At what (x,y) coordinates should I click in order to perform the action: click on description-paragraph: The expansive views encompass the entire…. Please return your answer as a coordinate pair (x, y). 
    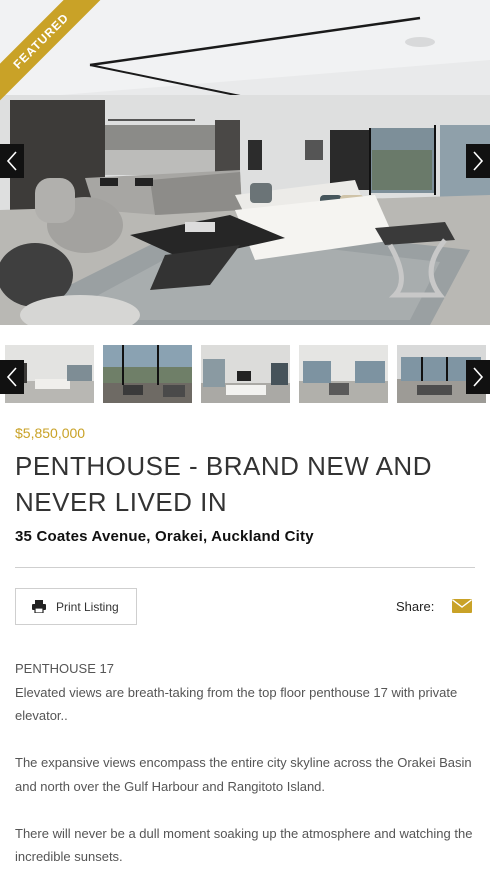
    Looking at the image, I should click on (243, 774).